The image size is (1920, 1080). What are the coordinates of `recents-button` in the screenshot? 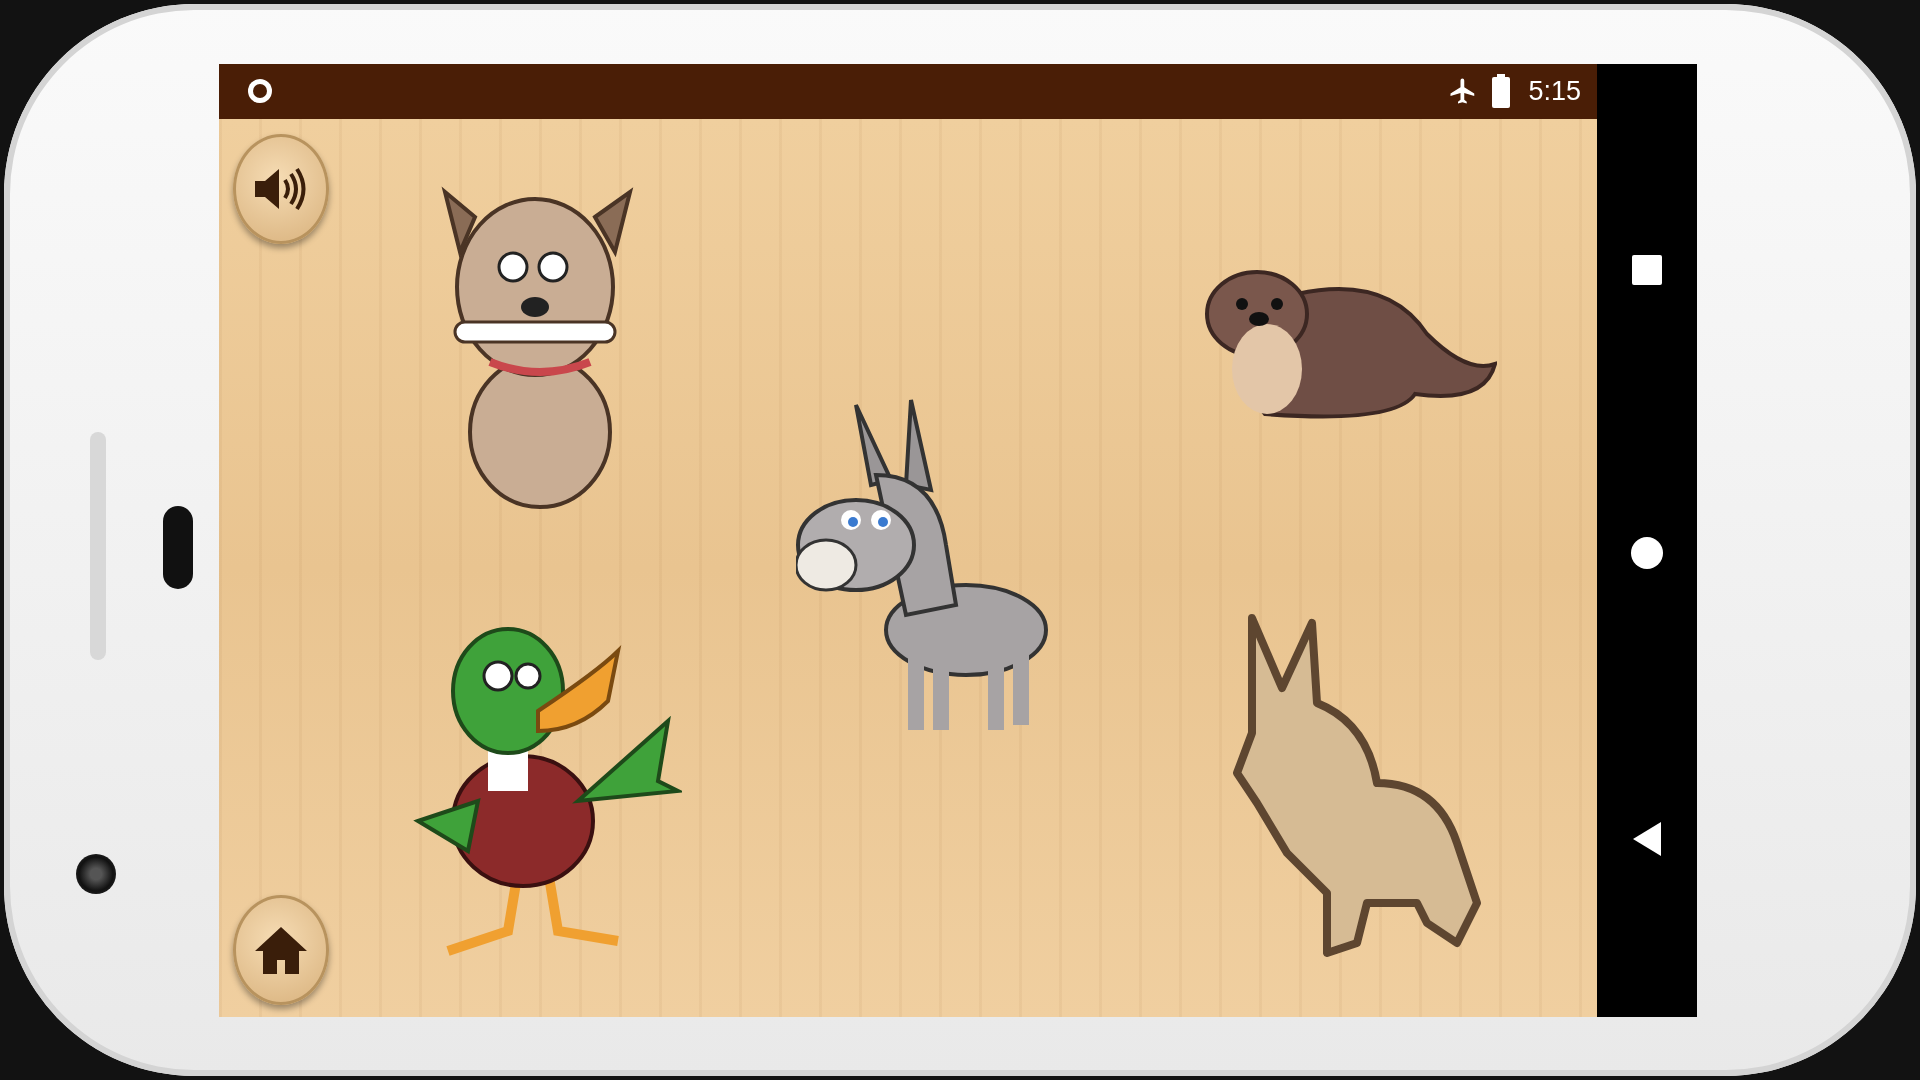 It's located at (1647, 269).